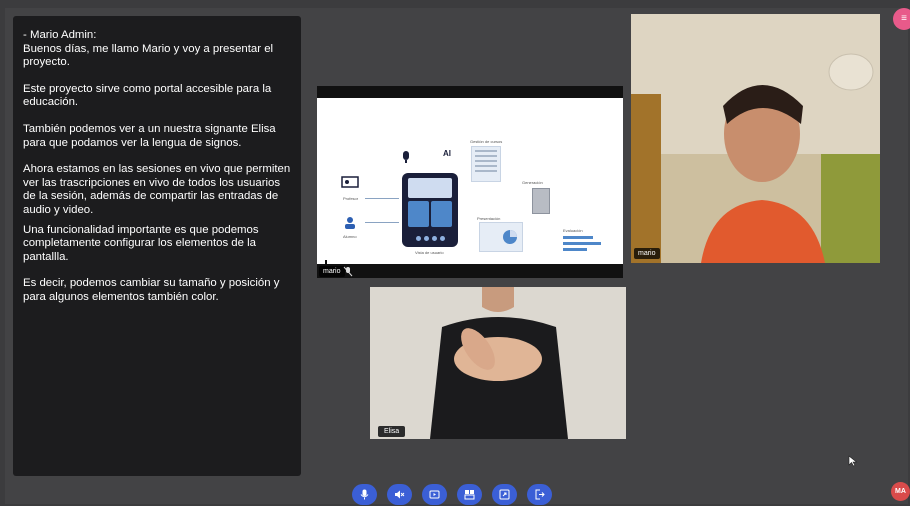 The height and width of the screenshot is (506, 910). Describe the element at coordinates (501, 237) in the screenshot. I see `presentation-illustration` at that location.